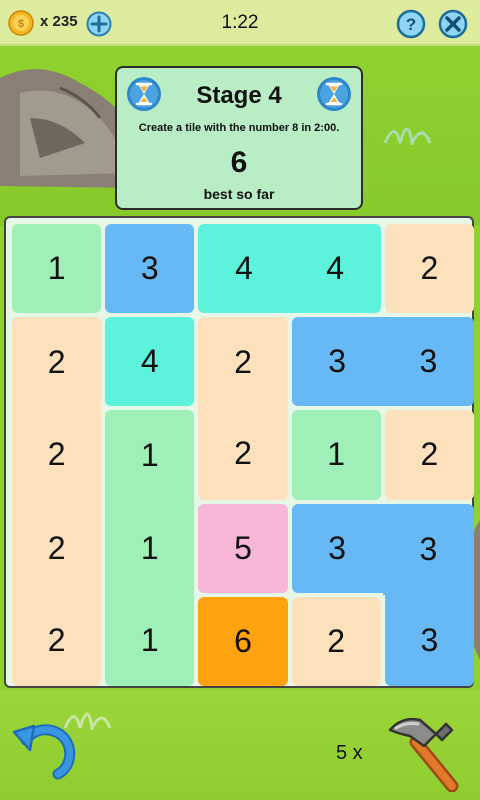 Image resolution: width=480 pixels, height=800 pixels. What do you see at coordinates (425, 752) in the screenshot?
I see `hammer-icon` at bounding box center [425, 752].